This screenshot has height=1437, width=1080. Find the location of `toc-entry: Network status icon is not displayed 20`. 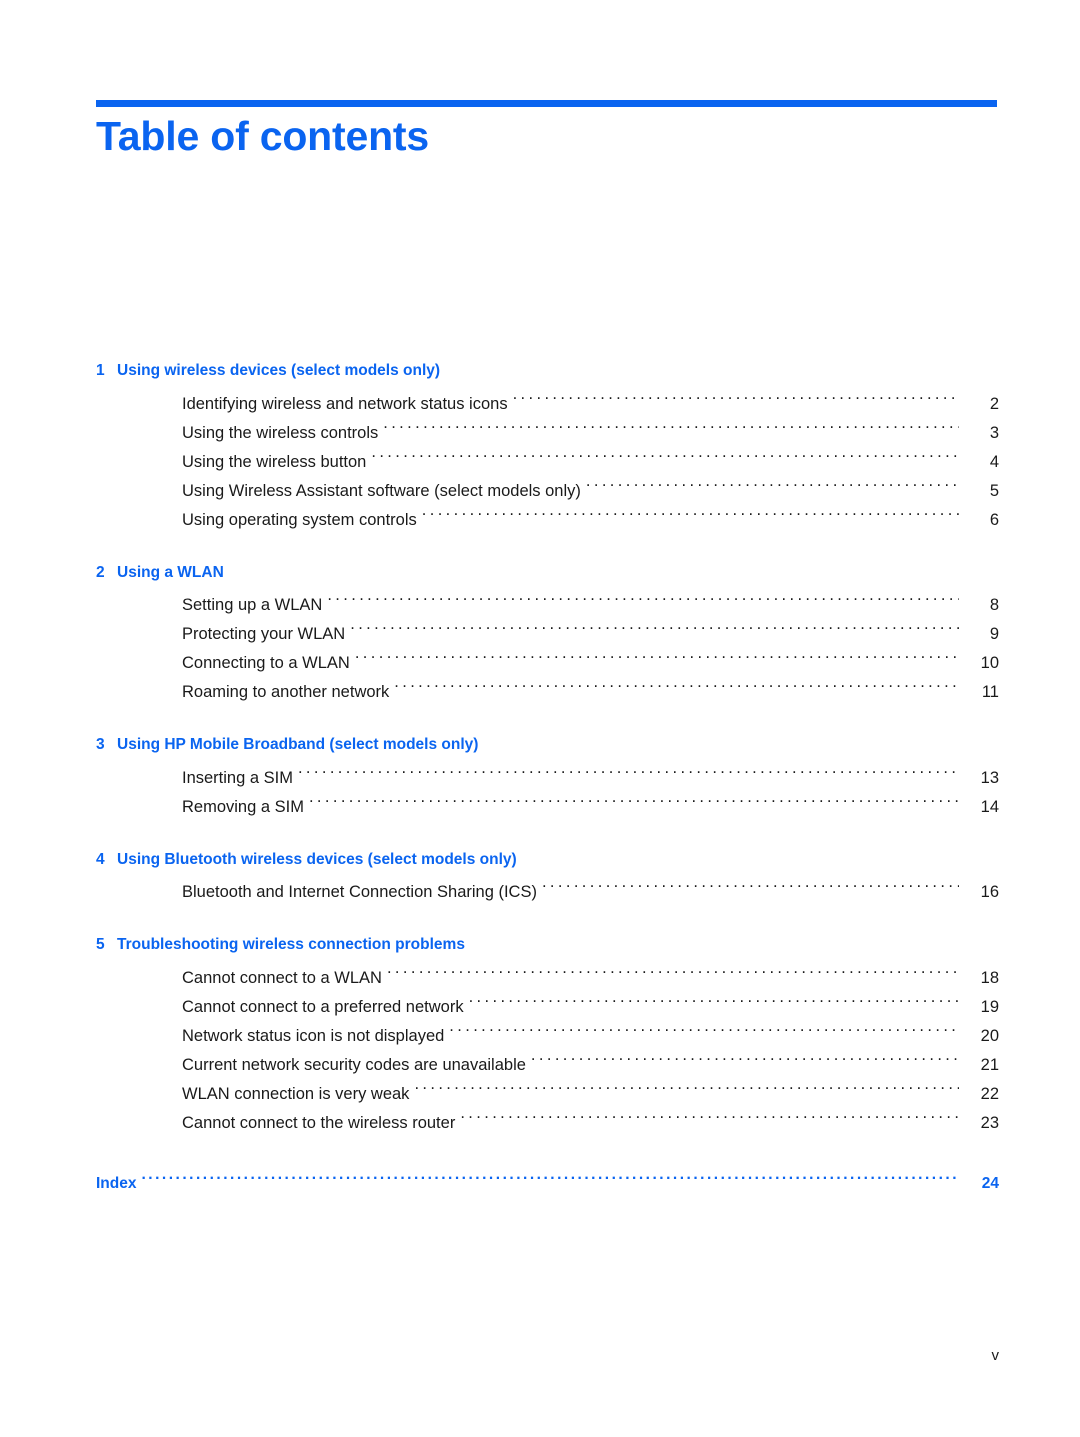

toc-entry: Network status icon is not displayed 20 is located at coordinates (547, 1036).